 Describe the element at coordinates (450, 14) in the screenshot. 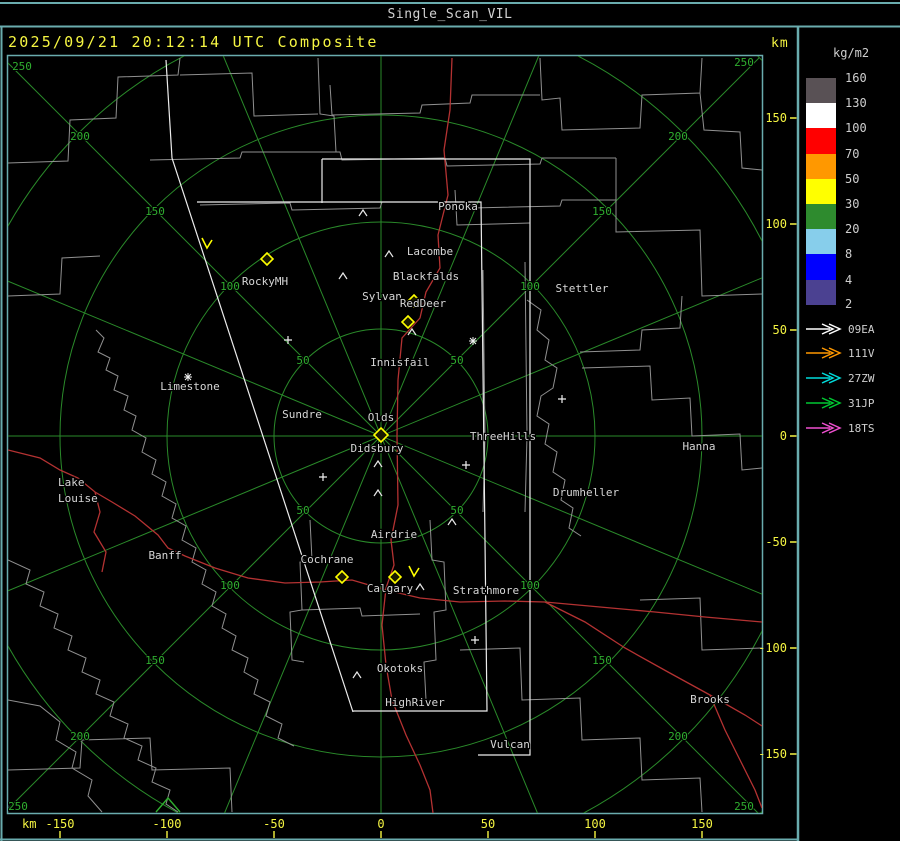

I see `window-title: Single_Scan_VIL` at that location.